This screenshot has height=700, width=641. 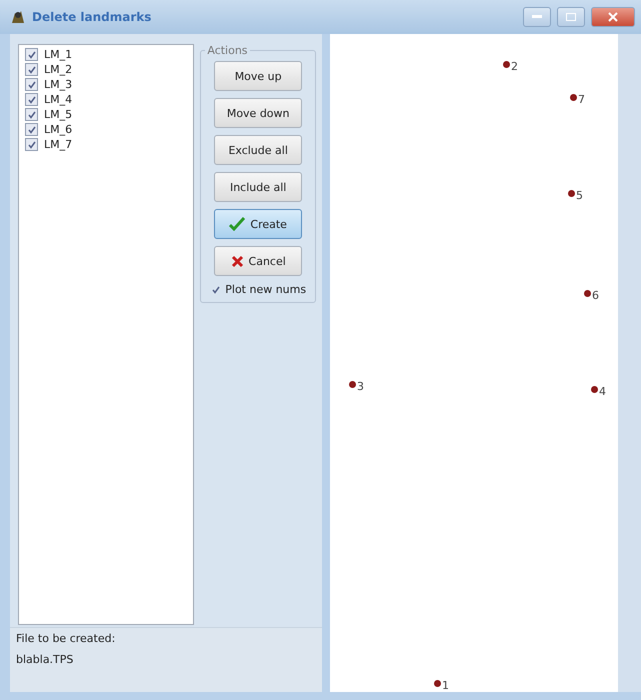 I want to click on landmark-item: LM_2, so click(x=106, y=69).